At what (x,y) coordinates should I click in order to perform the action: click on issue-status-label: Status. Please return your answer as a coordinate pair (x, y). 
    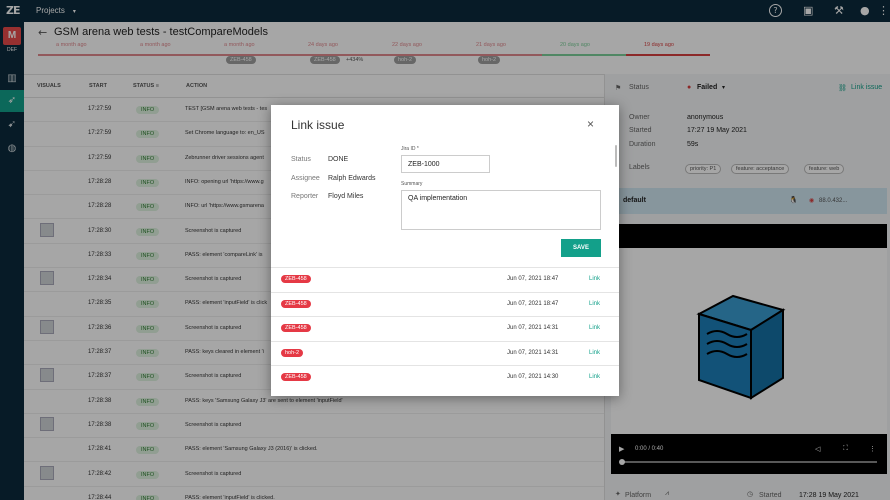
    Looking at the image, I should click on (301, 159).